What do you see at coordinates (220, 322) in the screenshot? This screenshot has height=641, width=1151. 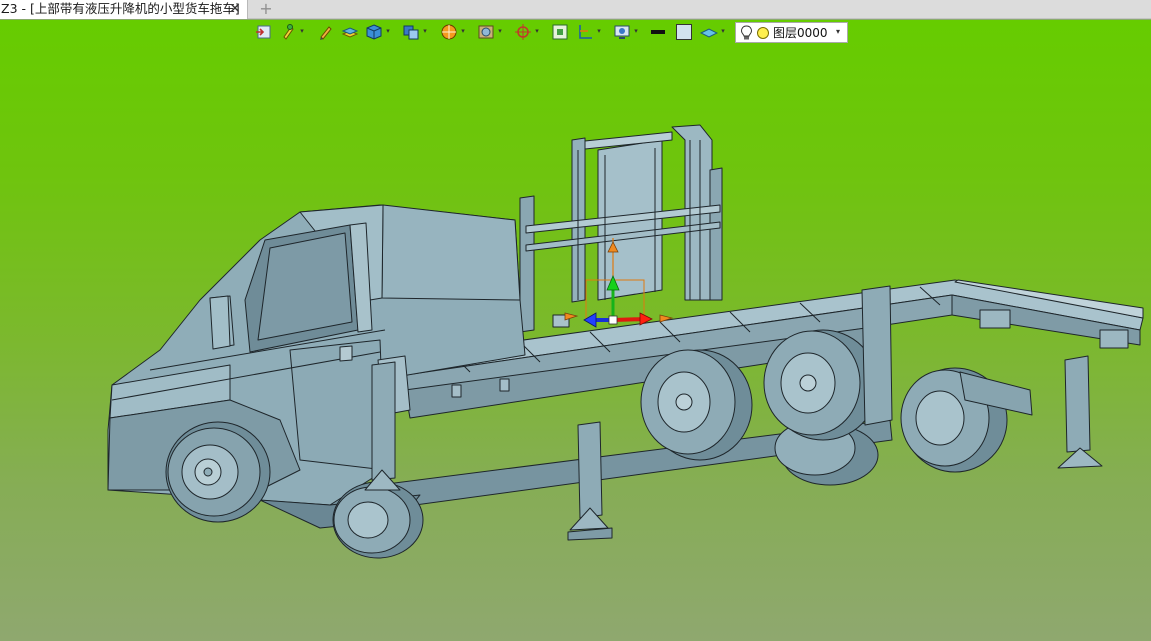 I see `side-mirror` at bounding box center [220, 322].